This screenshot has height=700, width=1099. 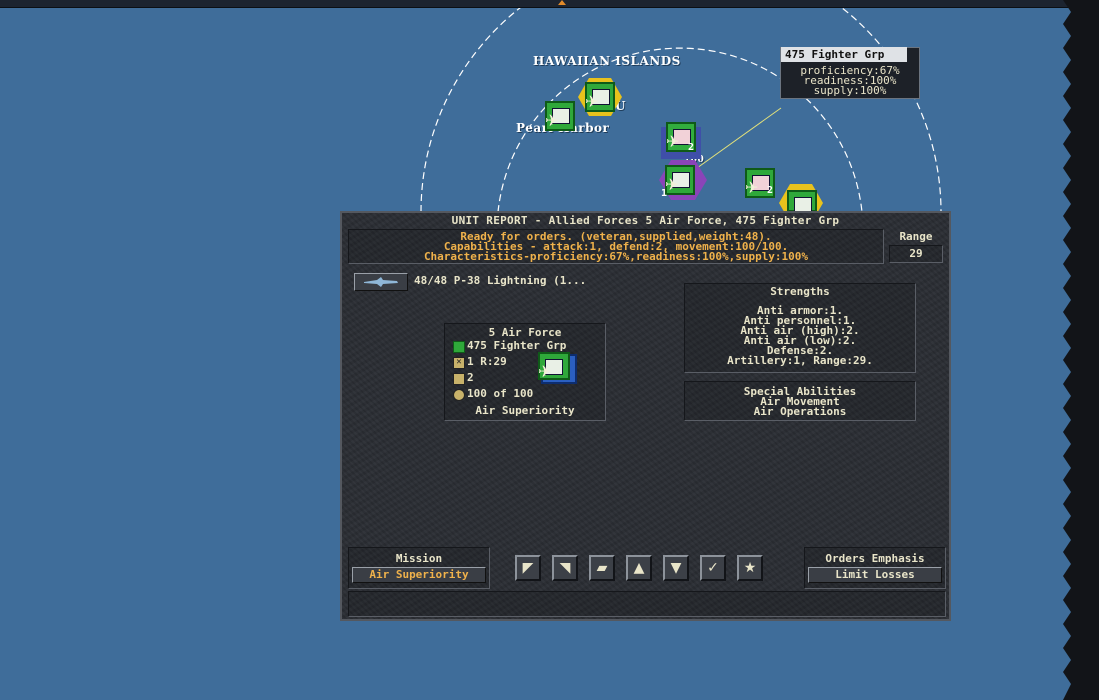 I want to click on map-edge, so click(x=1081, y=350).